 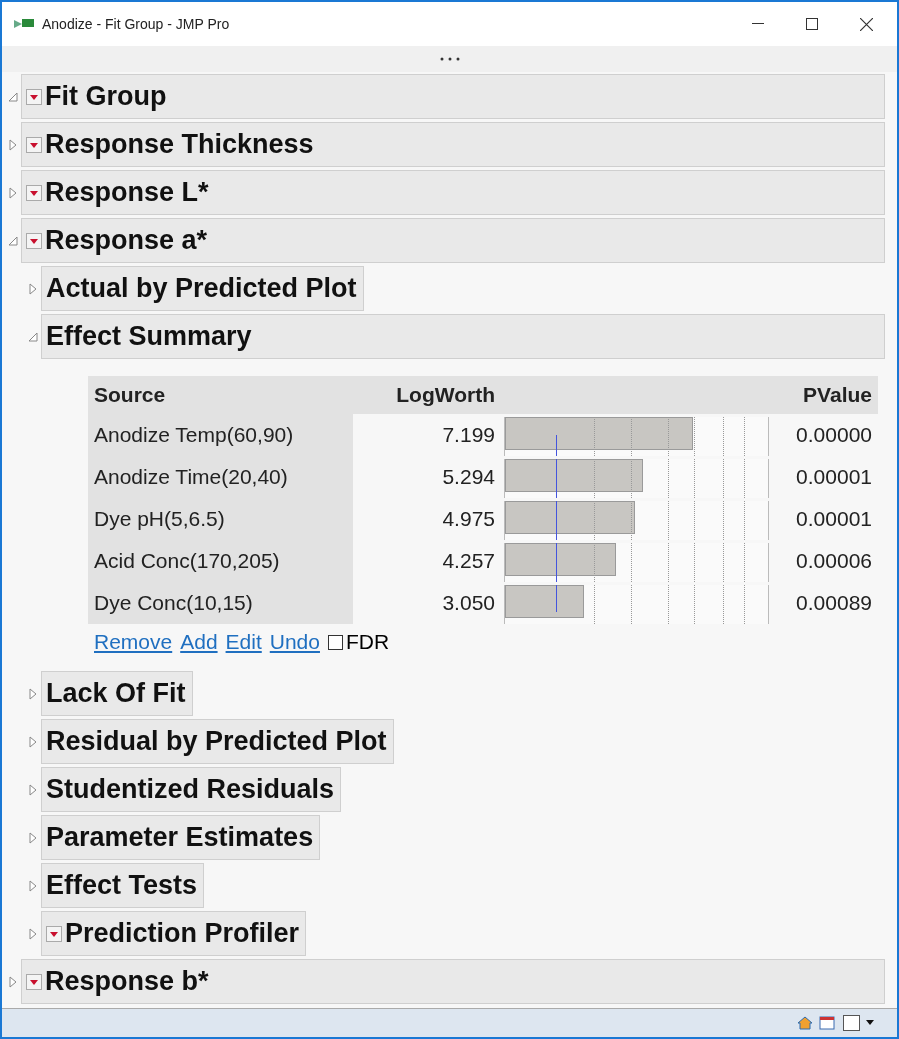 I want to click on close-icon, so click(x=866, y=24).